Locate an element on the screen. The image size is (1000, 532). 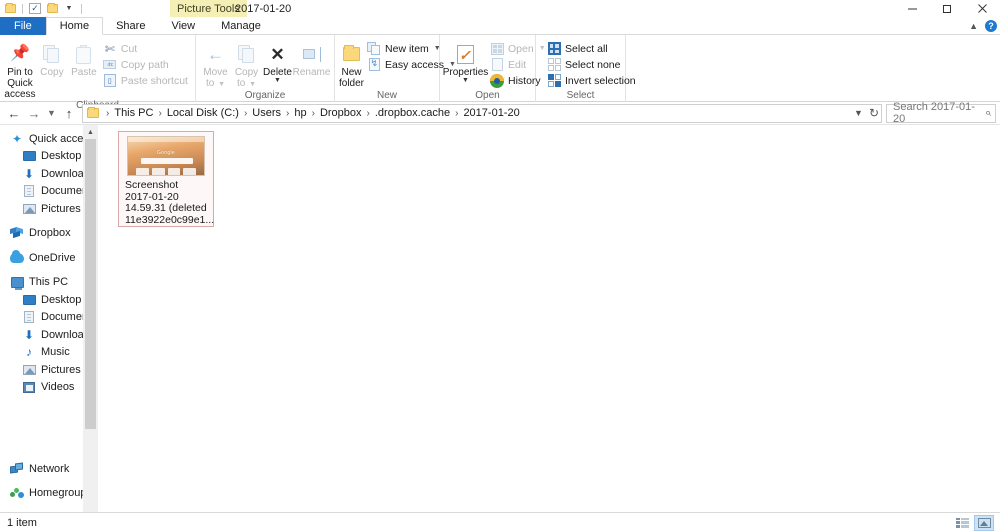
navigation-pane-scrollbar: ▲ ▼ is located at coordinates (90, 325).